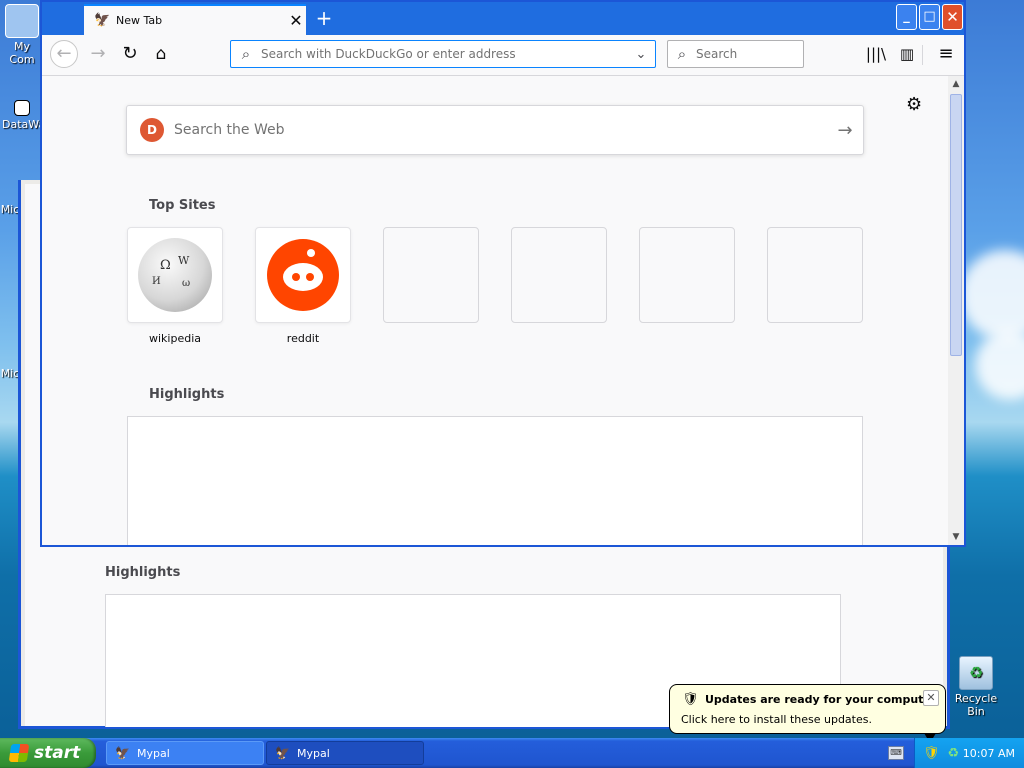  What do you see at coordinates (954, 753) in the screenshot?
I see `network-icon: ♻` at bounding box center [954, 753].